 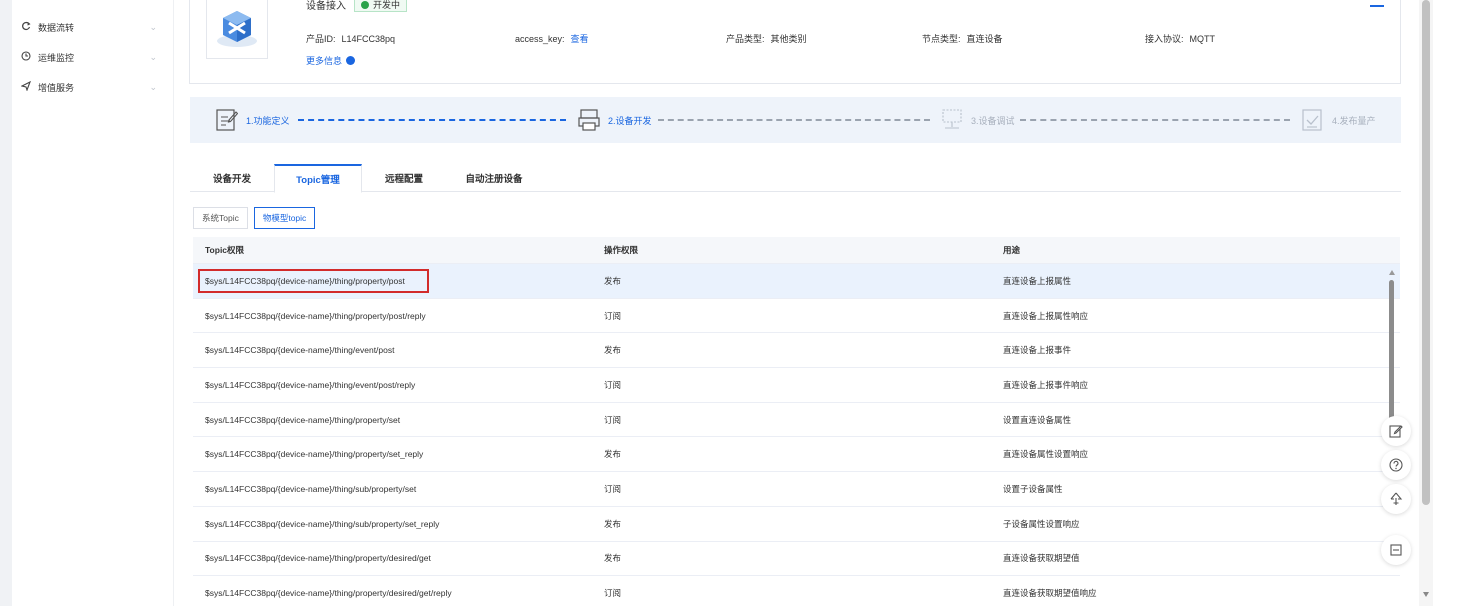 What do you see at coordinates (978, 120) in the screenshot?
I see `step-device-debug: 3.设备调试` at bounding box center [978, 120].